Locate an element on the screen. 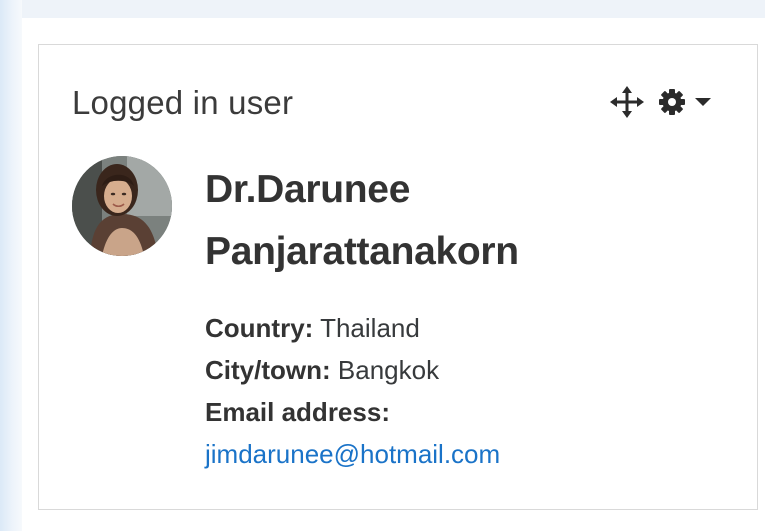 Image resolution: width=765 pixels, height=531 pixels. email-label-row: Email address: is located at coordinates (465, 412).